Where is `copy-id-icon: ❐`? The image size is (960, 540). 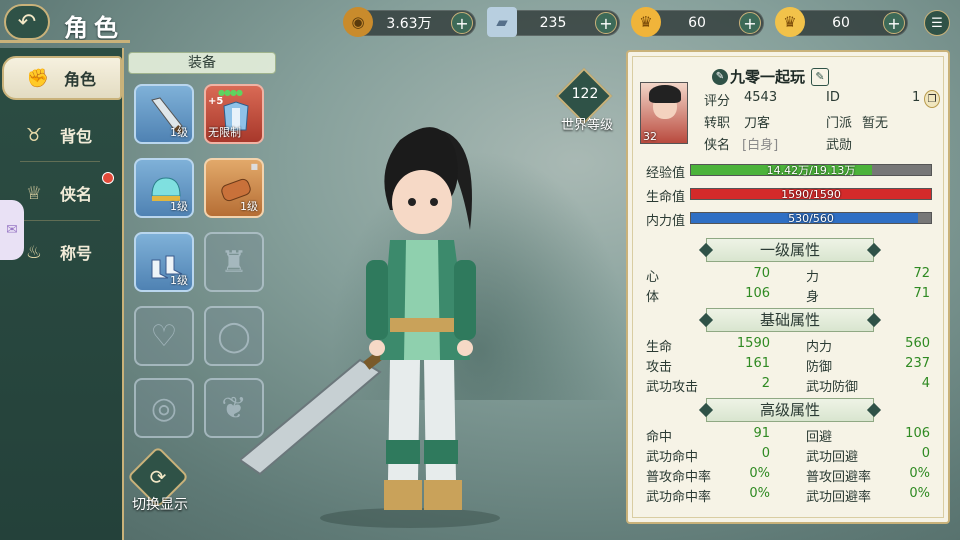 copy-id-icon: ❐ is located at coordinates (932, 99).